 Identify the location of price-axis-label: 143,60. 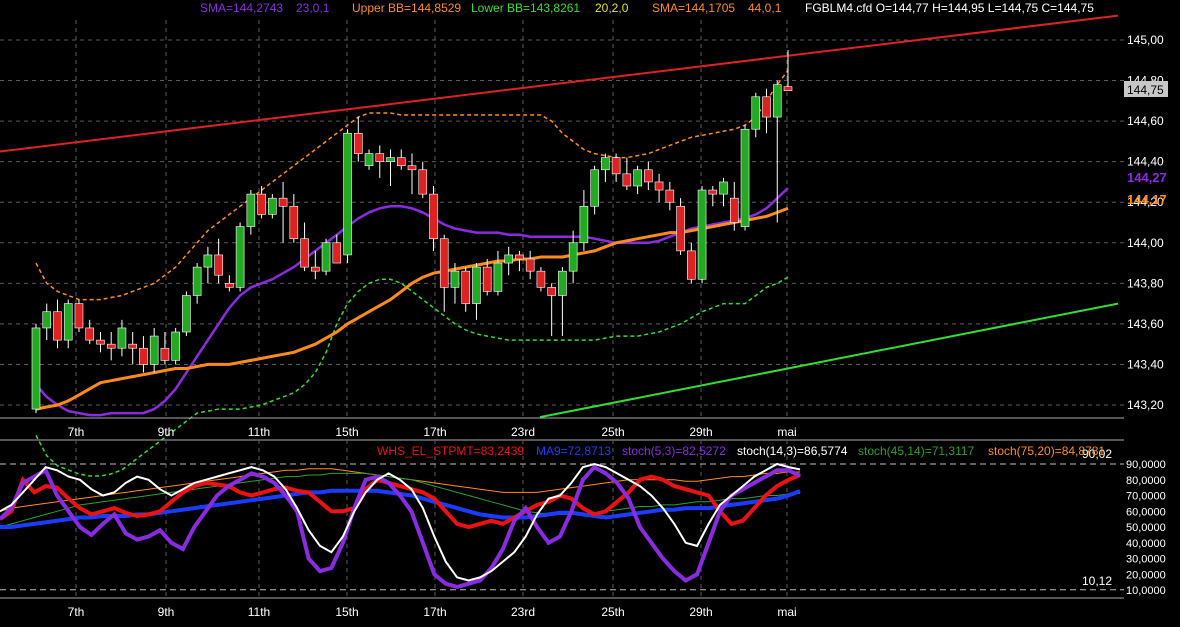
(1145, 324).